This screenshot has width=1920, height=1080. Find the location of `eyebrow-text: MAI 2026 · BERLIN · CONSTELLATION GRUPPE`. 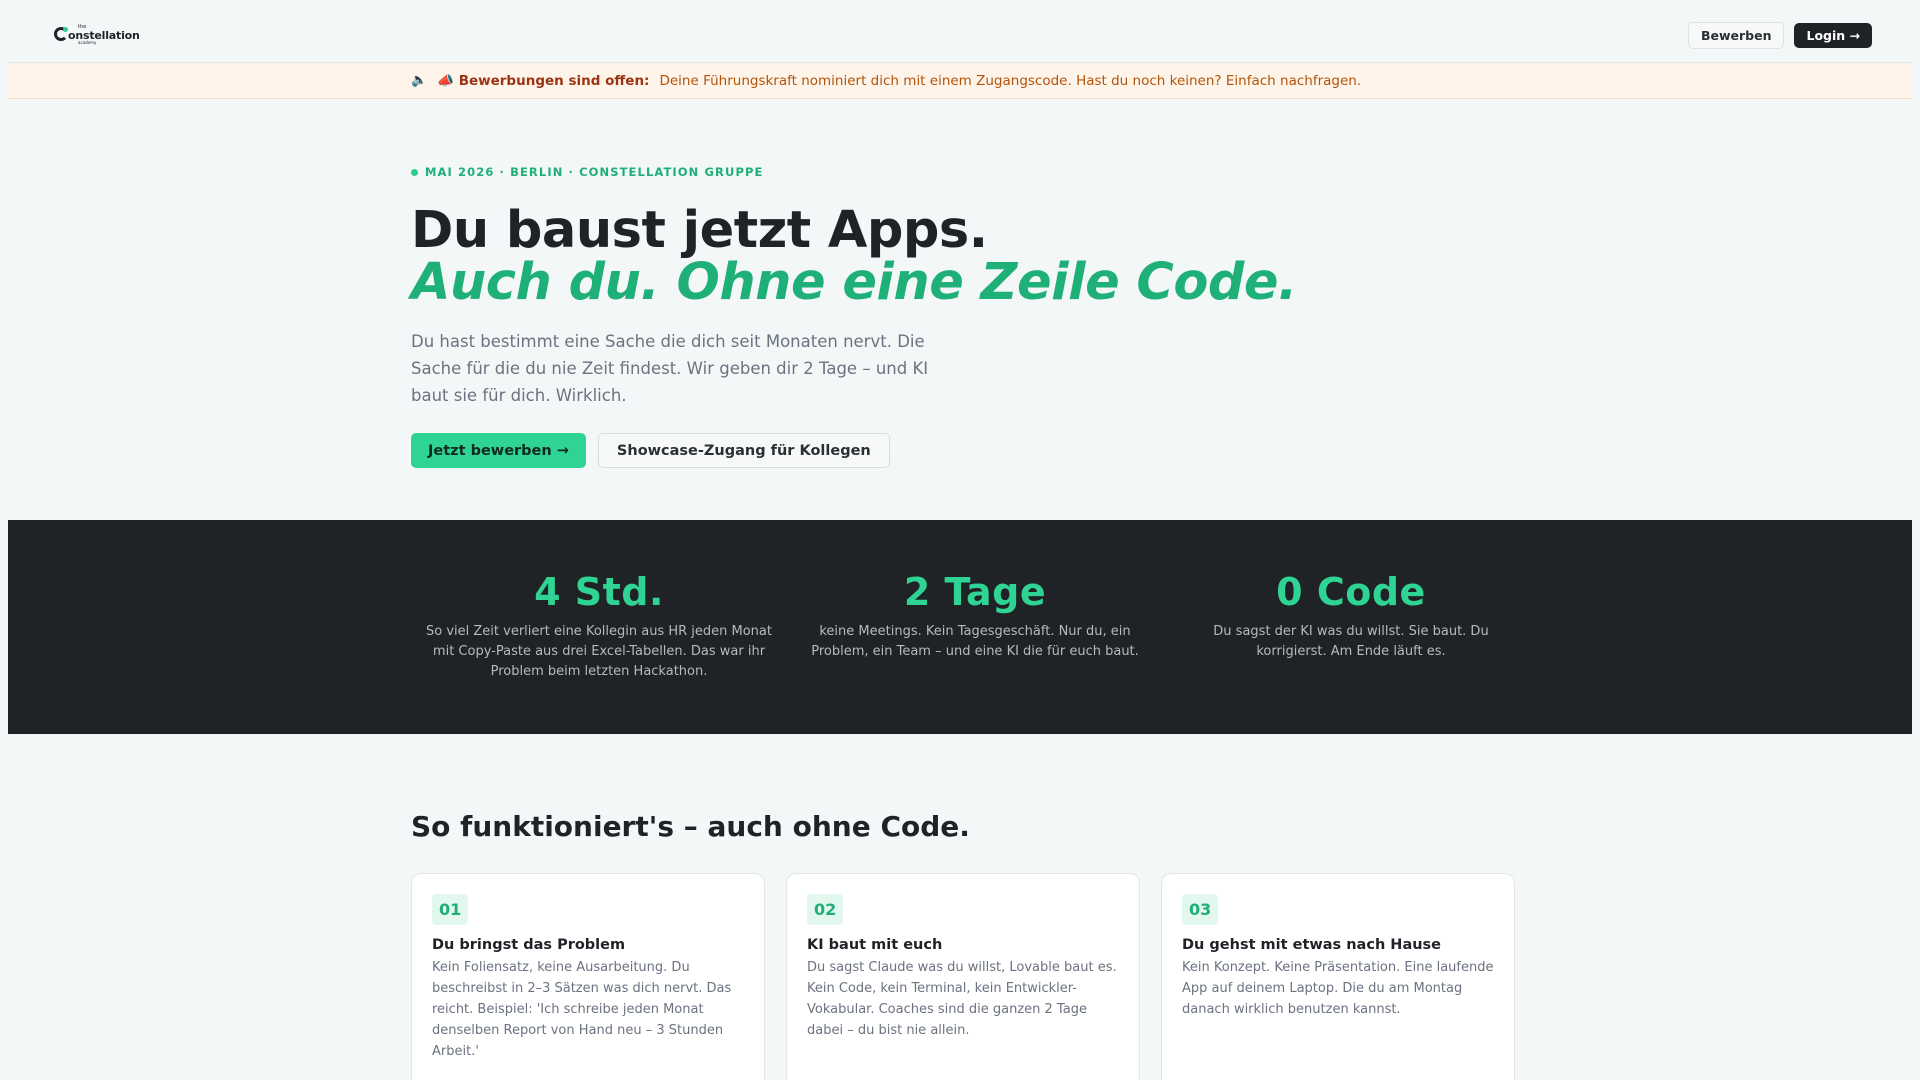

eyebrow-text: MAI 2026 · BERLIN · CONSTELLATION GRUPPE is located at coordinates (594, 172).